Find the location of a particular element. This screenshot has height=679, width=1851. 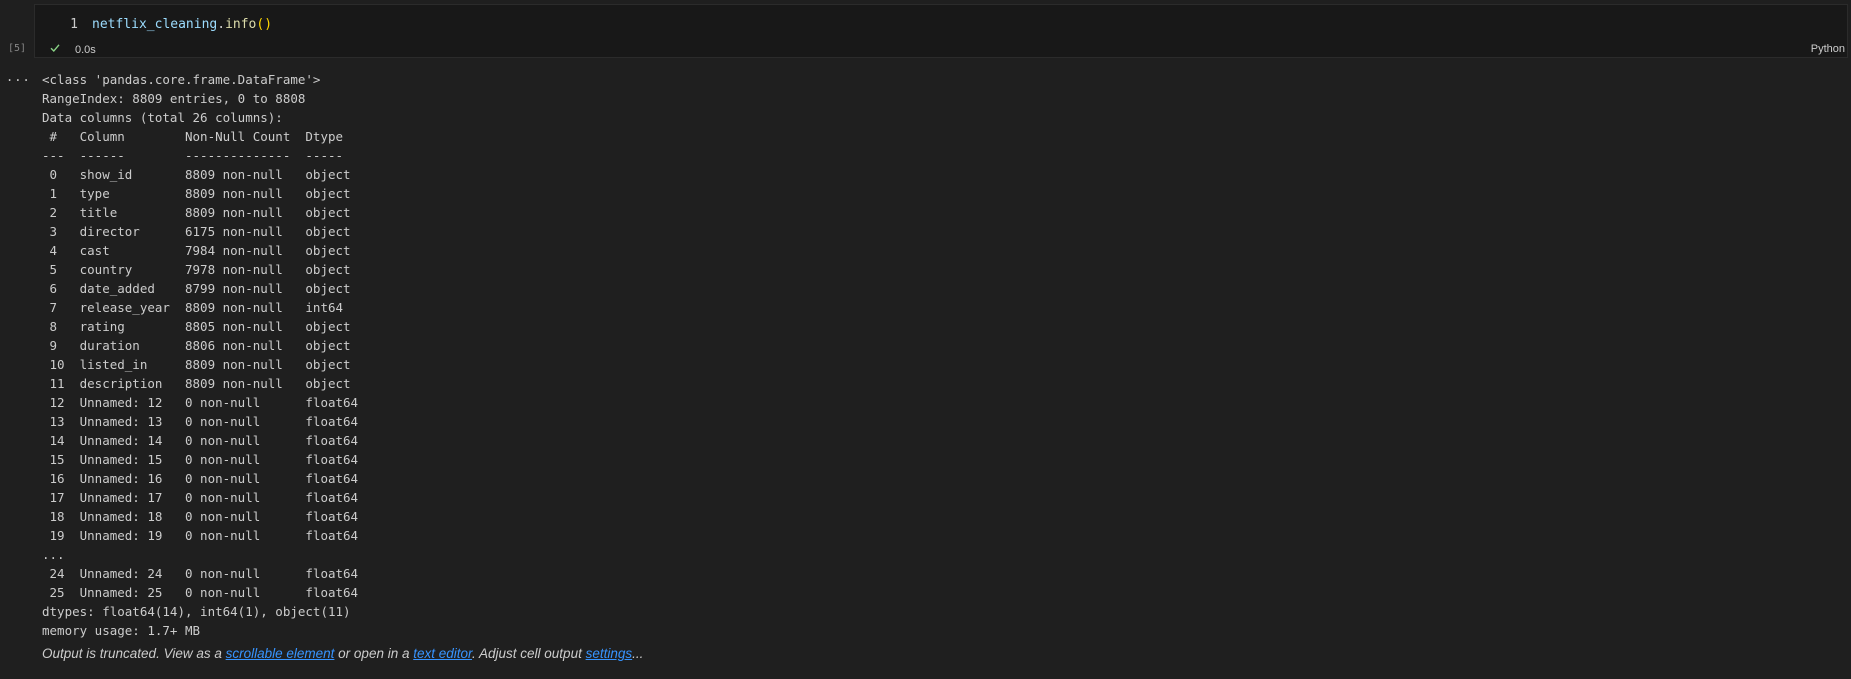

output-line: 6 date_added 8799 non-null object is located at coordinates (200, 288).